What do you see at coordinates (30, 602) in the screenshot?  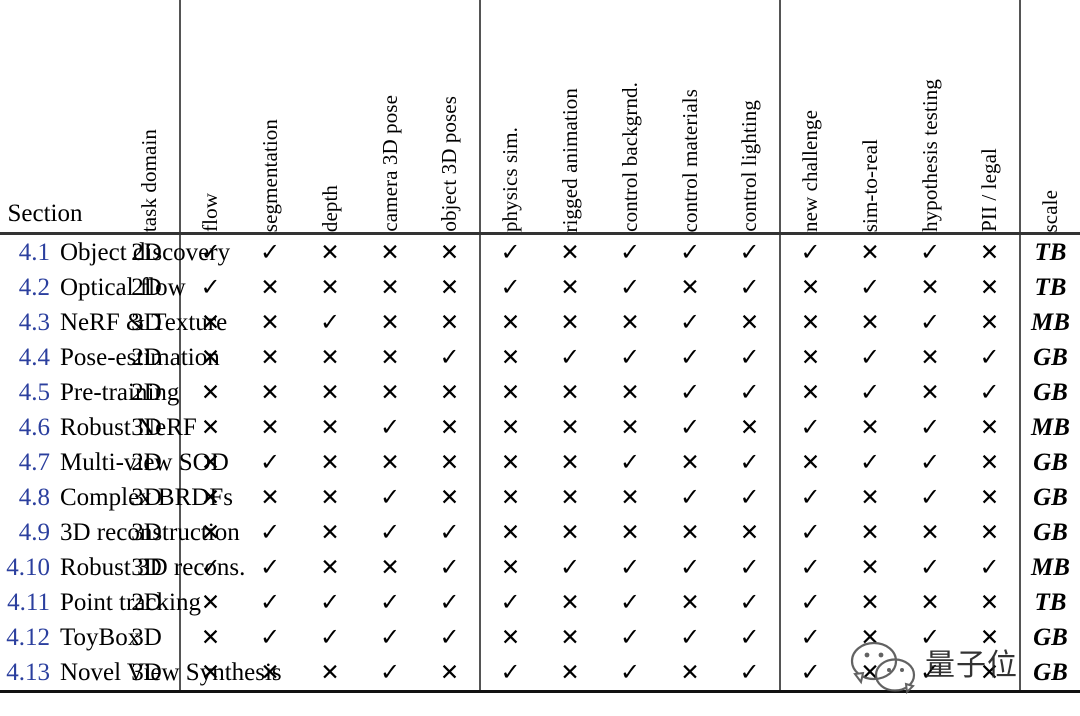 I see `row-section-number: 4.11` at bounding box center [30, 602].